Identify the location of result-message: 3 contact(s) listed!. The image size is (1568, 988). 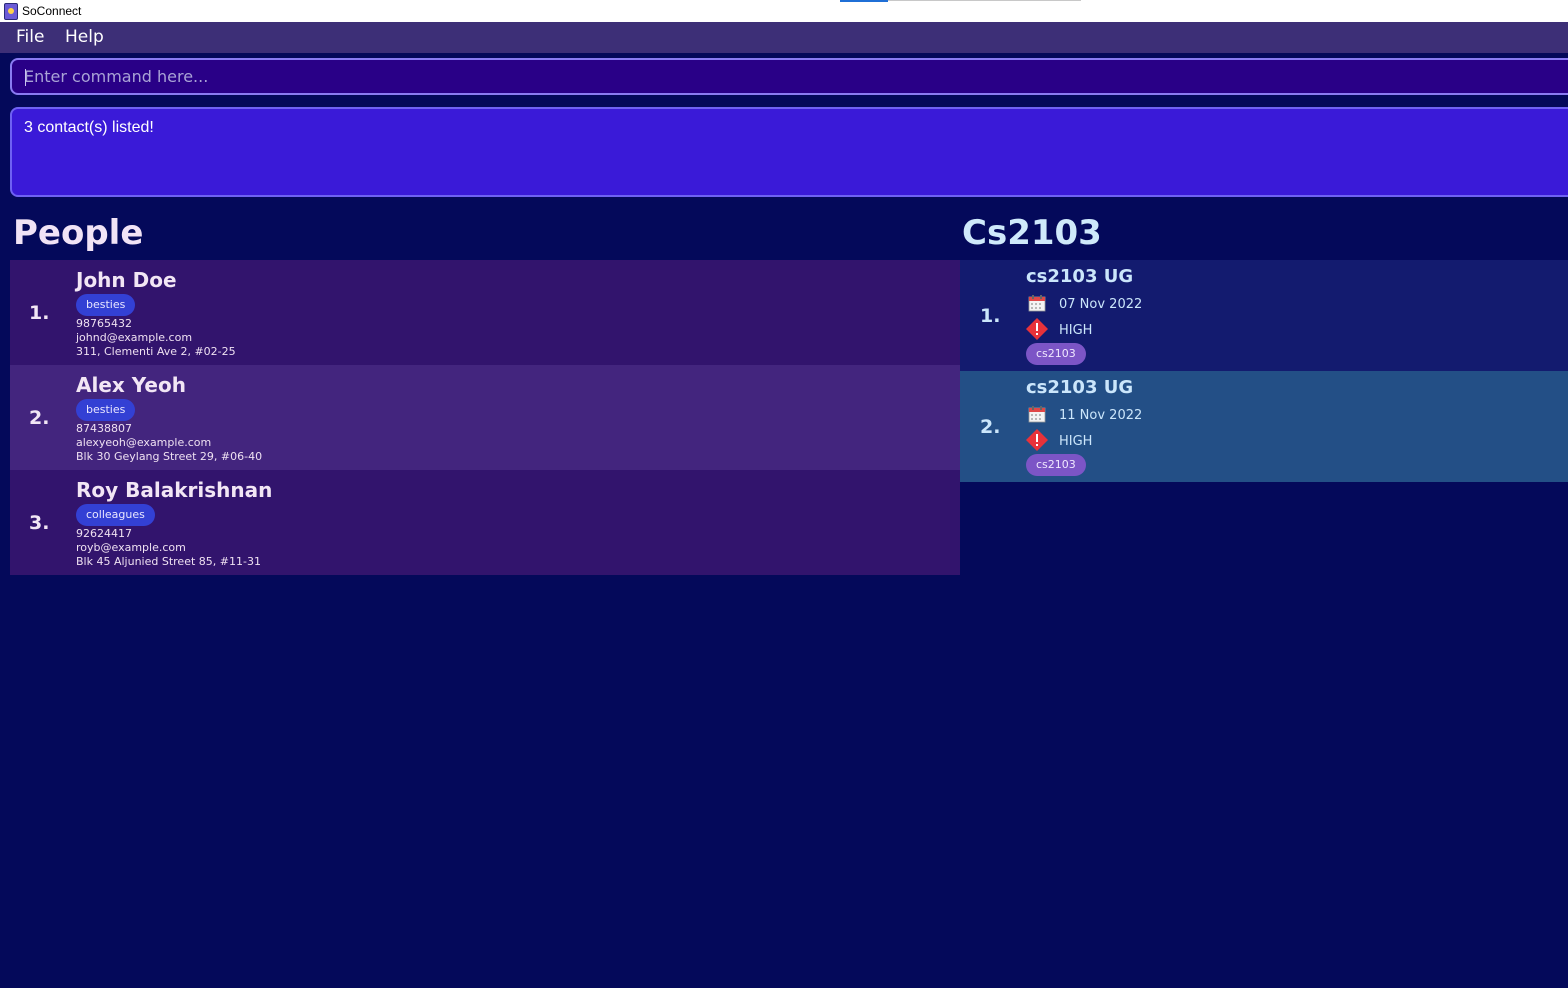
(89, 127).